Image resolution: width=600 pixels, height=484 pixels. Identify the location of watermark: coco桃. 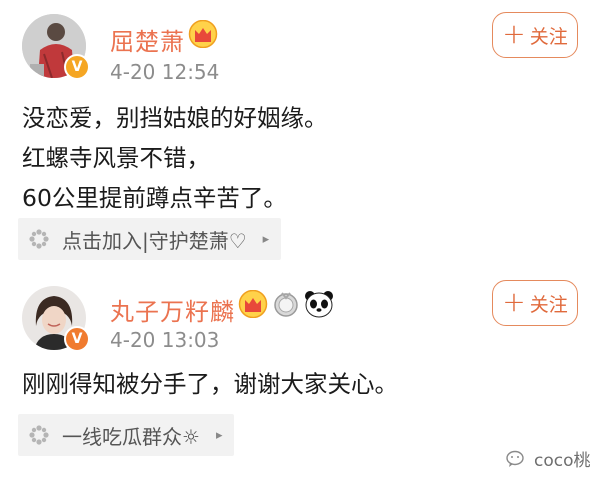
(548, 458).